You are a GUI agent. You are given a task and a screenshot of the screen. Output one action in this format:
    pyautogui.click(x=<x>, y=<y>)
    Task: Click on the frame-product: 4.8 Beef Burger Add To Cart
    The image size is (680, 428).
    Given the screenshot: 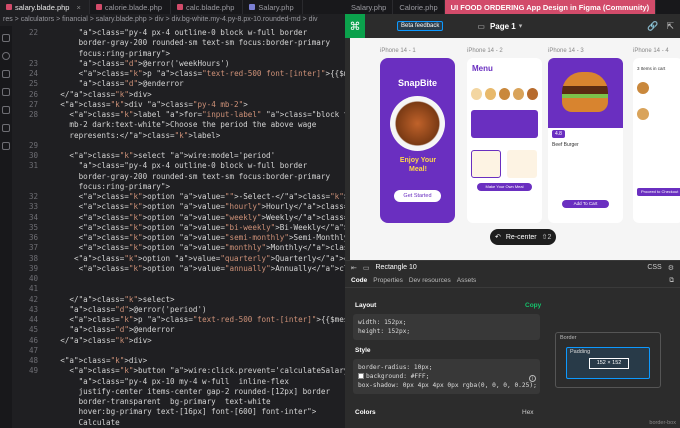 What is the action you would take?
    pyautogui.click(x=585, y=140)
    